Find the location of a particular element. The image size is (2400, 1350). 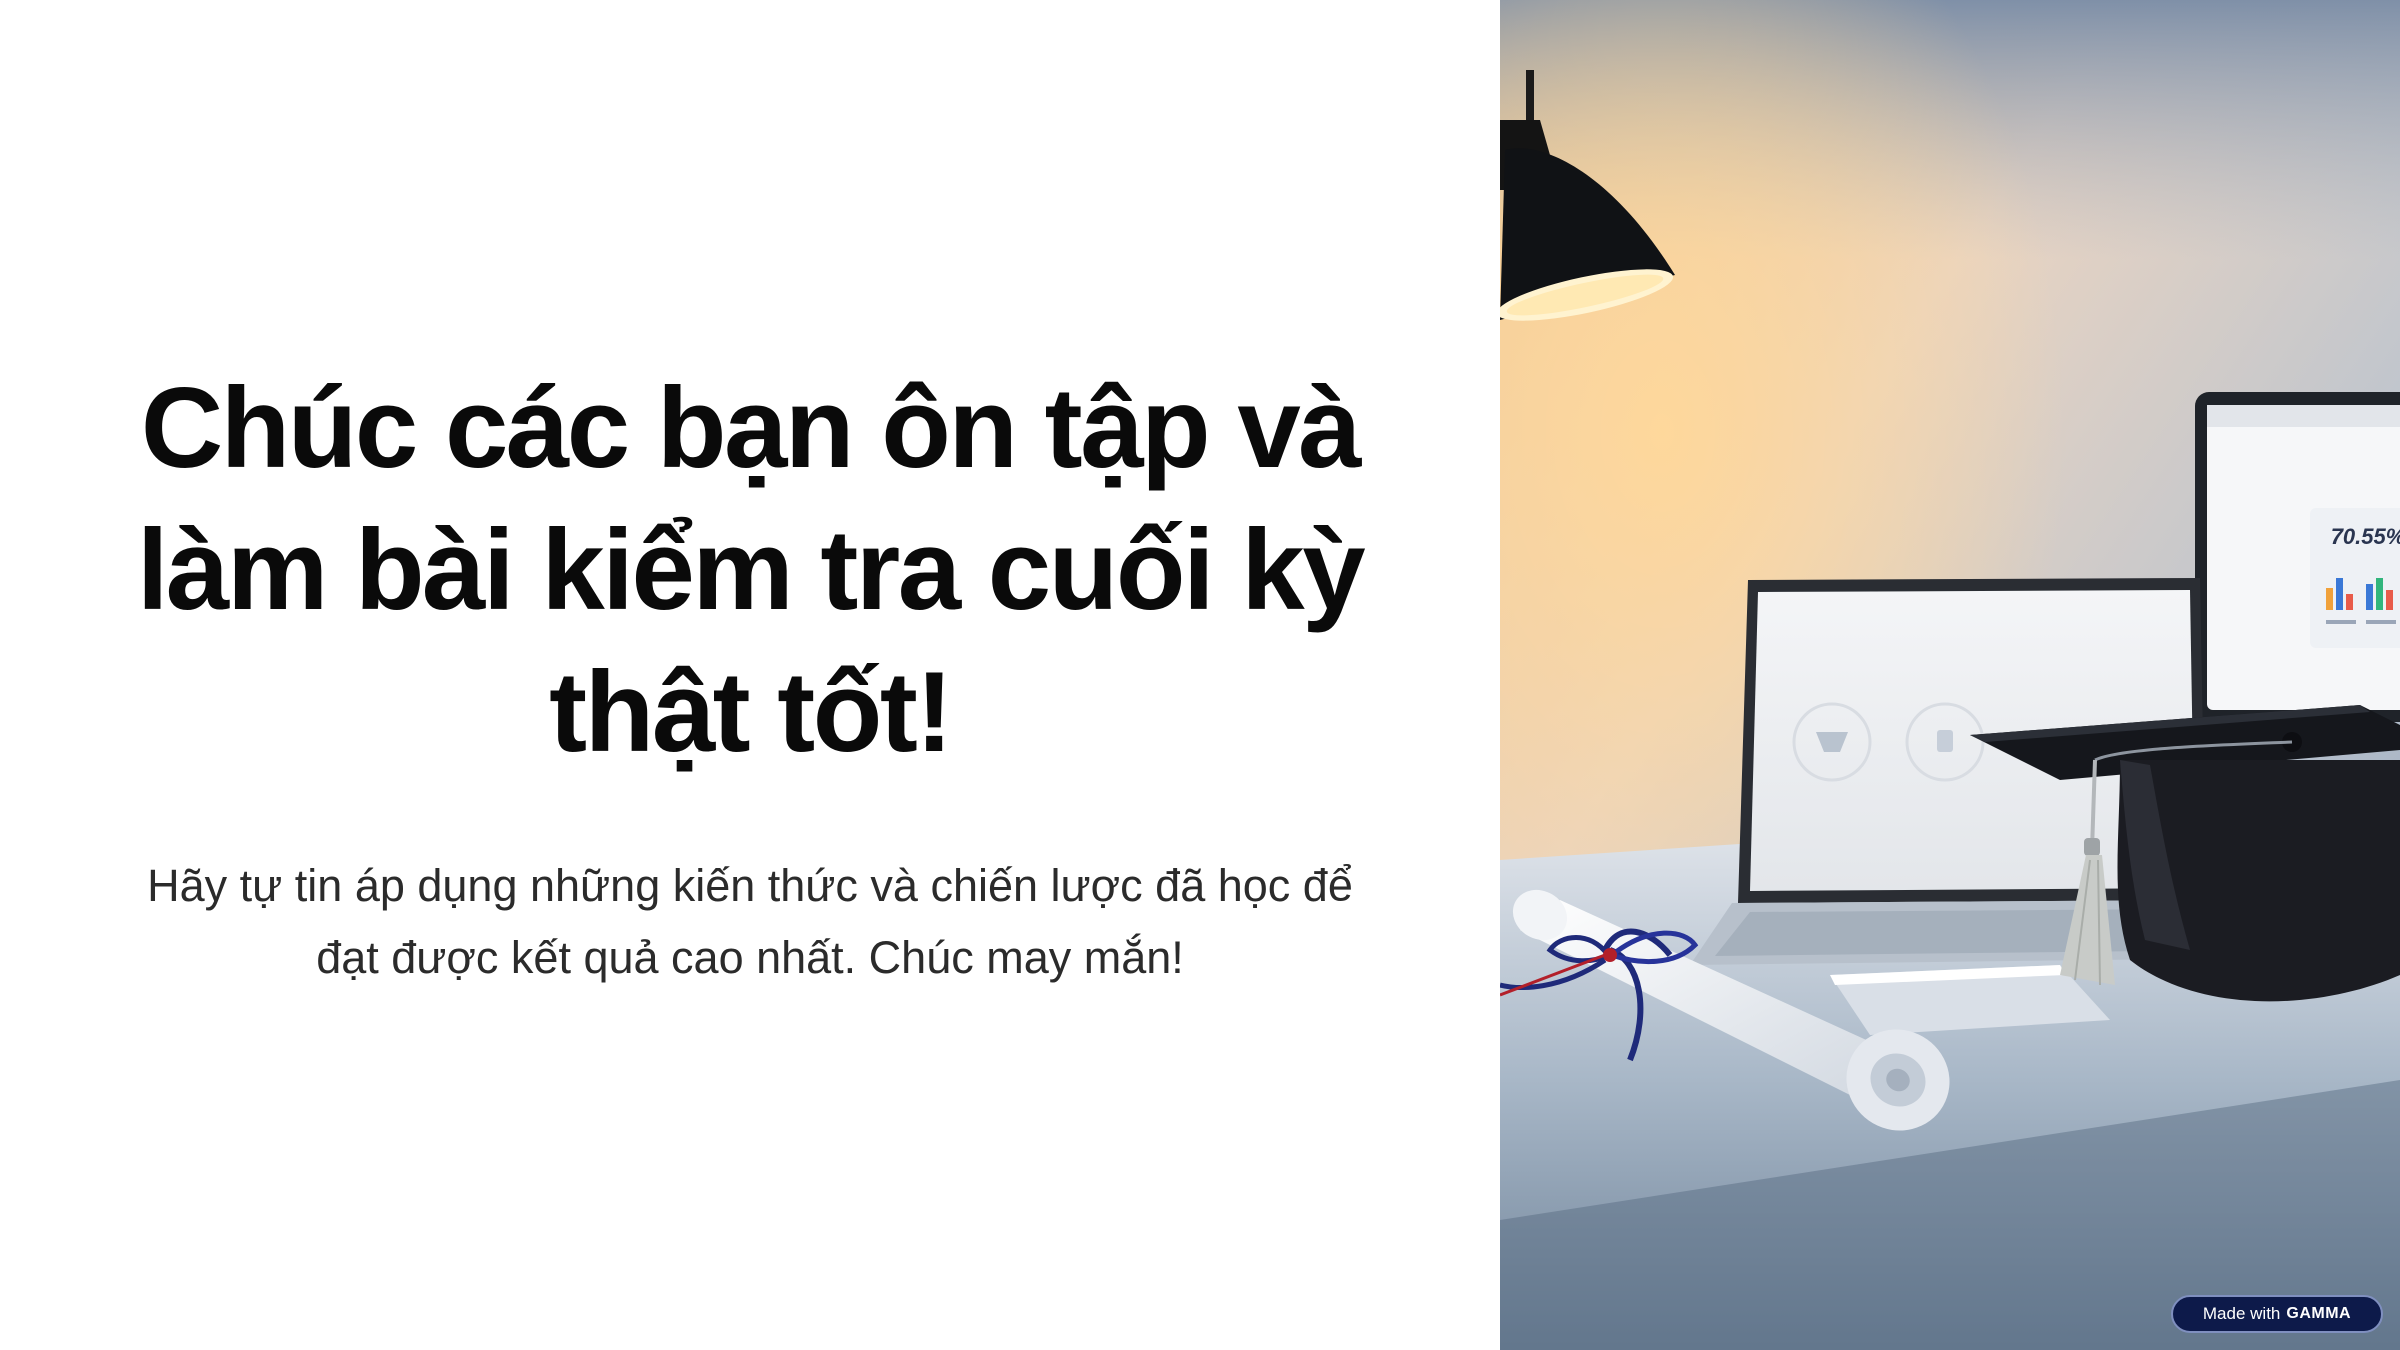

monitor-stat: 70.55% is located at coordinates (2365, 536).